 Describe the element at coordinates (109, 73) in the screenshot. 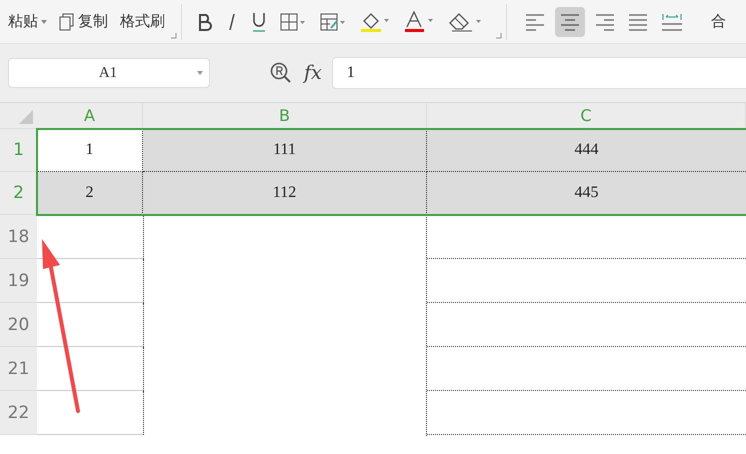

I see `name-box: A1` at that location.